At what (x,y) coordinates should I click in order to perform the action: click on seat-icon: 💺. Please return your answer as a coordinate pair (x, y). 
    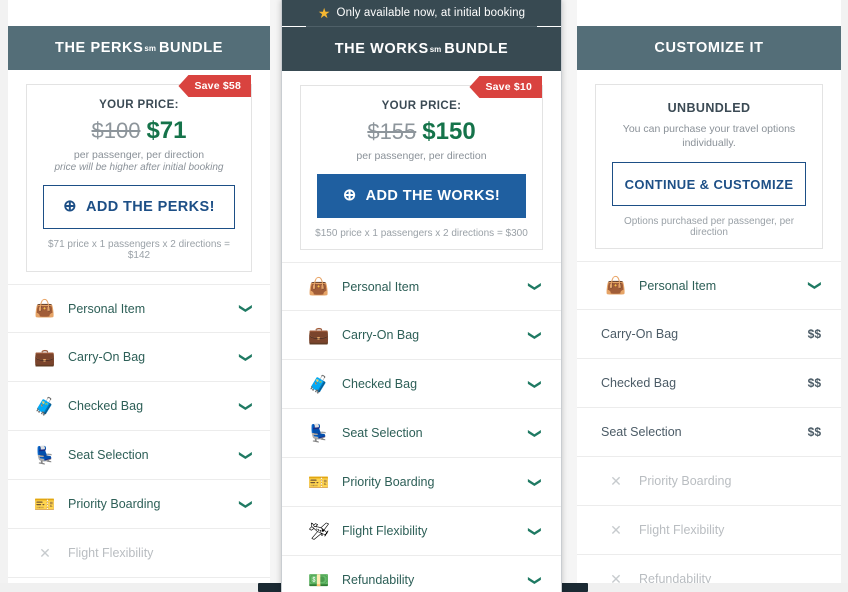
    Looking at the image, I should click on (319, 433).